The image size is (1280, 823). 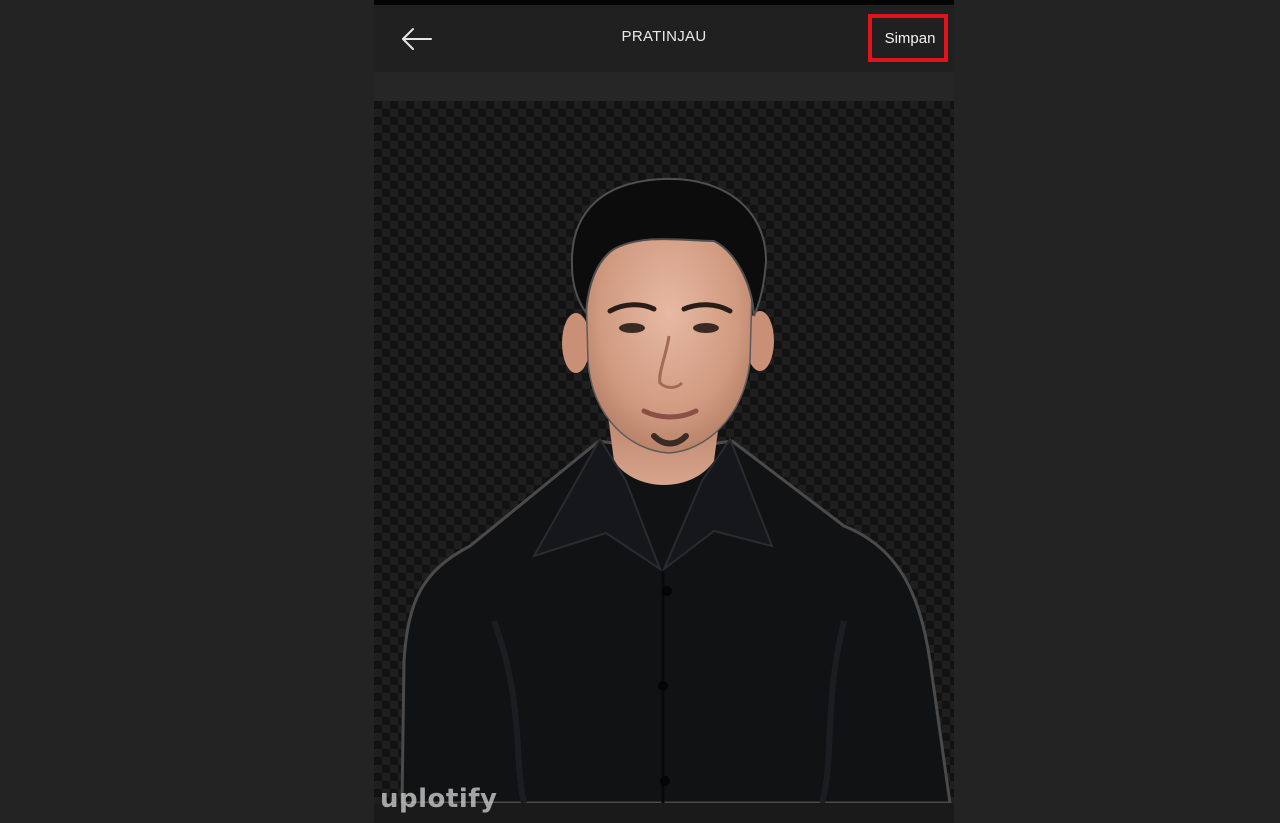 I want to click on save-button: Simpan, so click(x=908, y=38).